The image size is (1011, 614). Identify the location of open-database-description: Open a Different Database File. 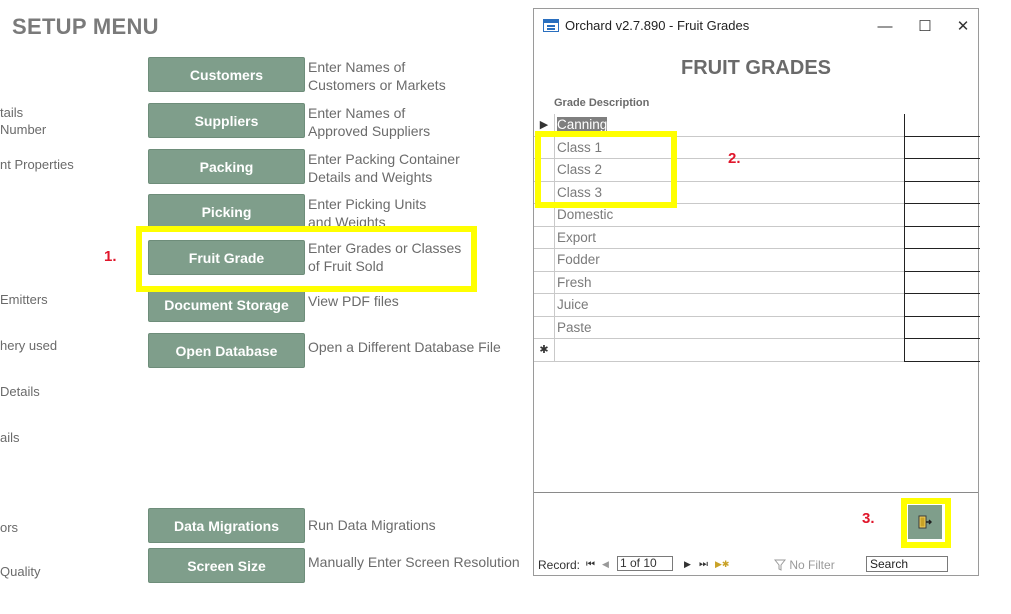
(404, 347).